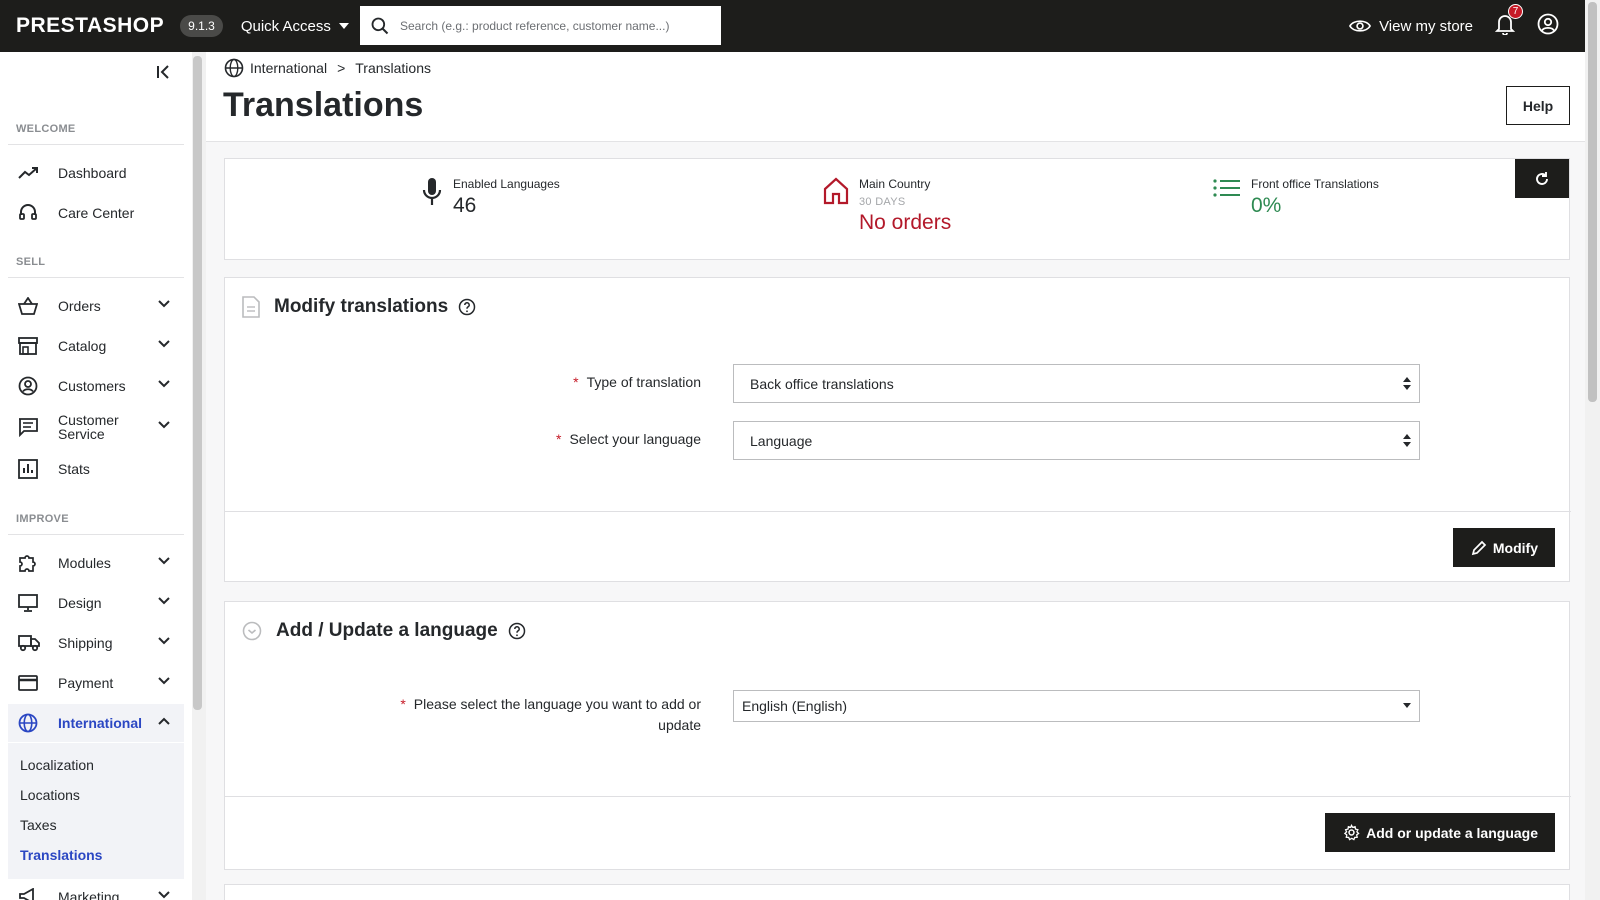 The height and width of the screenshot is (900, 1600). What do you see at coordinates (1076, 440) in the screenshot?
I see `language-select: Language` at bounding box center [1076, 440].